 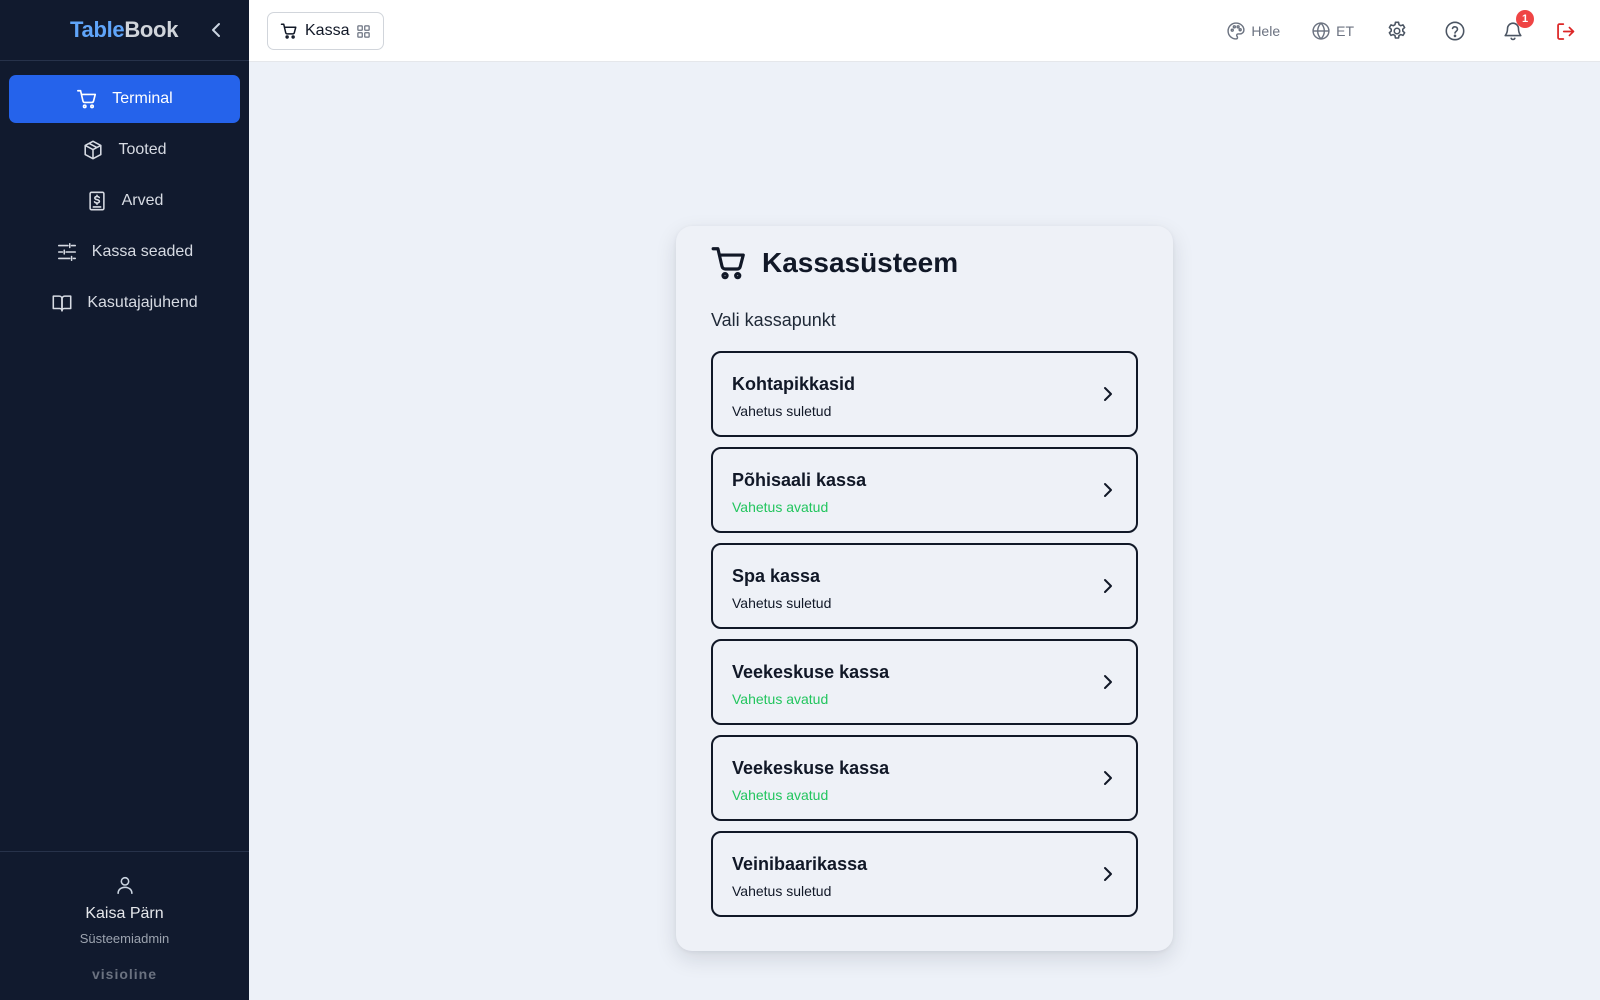 What do you see at coordinates (125, 887) in the screenshot?
I see `user-icon` at bounding box center [125, 887].